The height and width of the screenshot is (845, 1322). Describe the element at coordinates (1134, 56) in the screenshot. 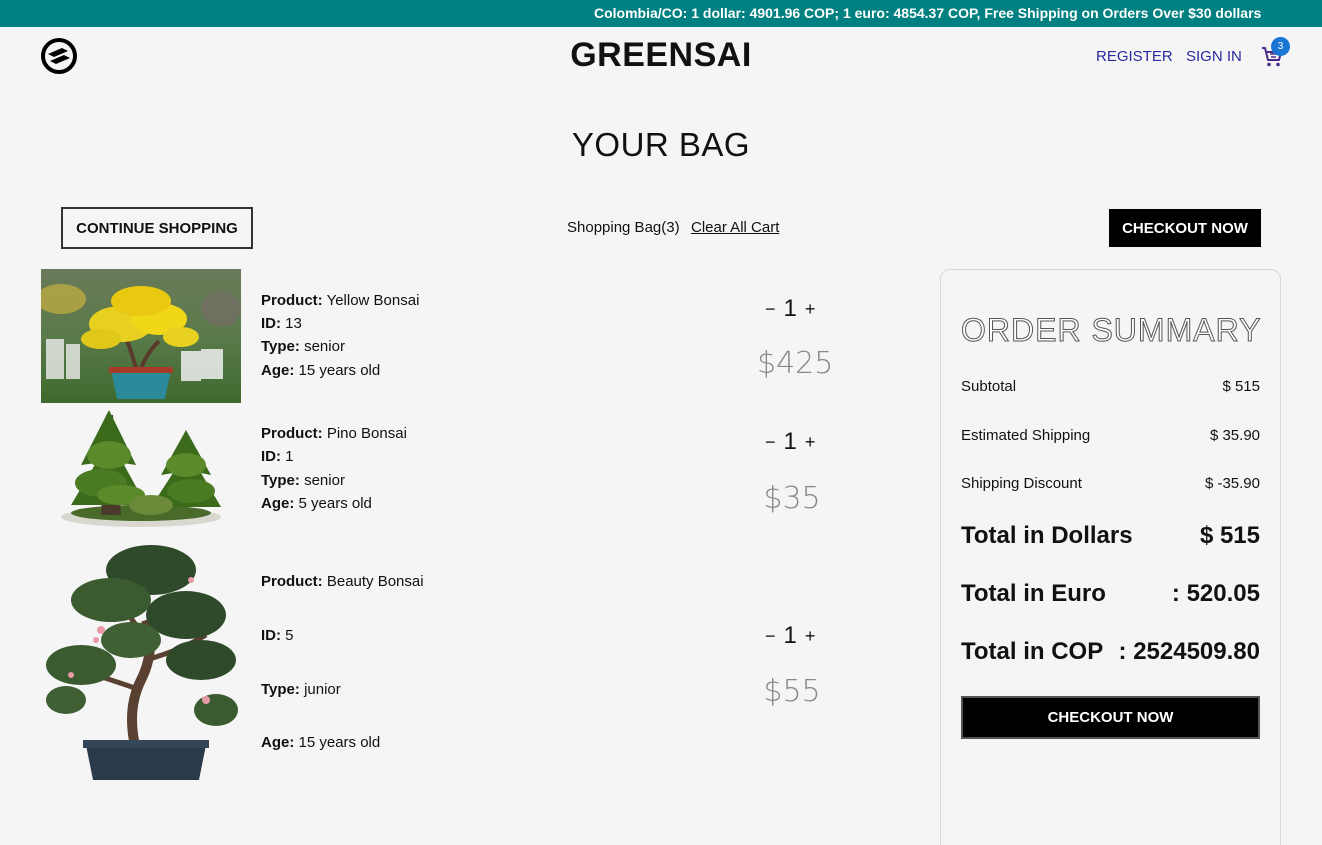

I see `register-link: REGISTER` at that location.